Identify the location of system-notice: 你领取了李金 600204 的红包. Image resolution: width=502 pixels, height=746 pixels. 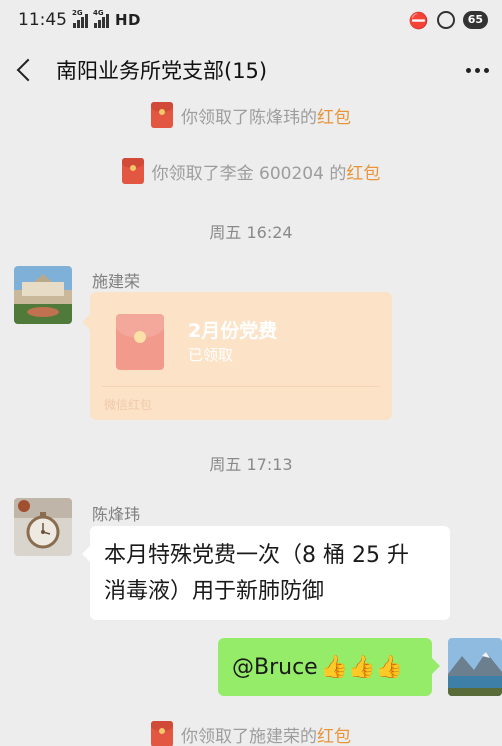
(251, 171).